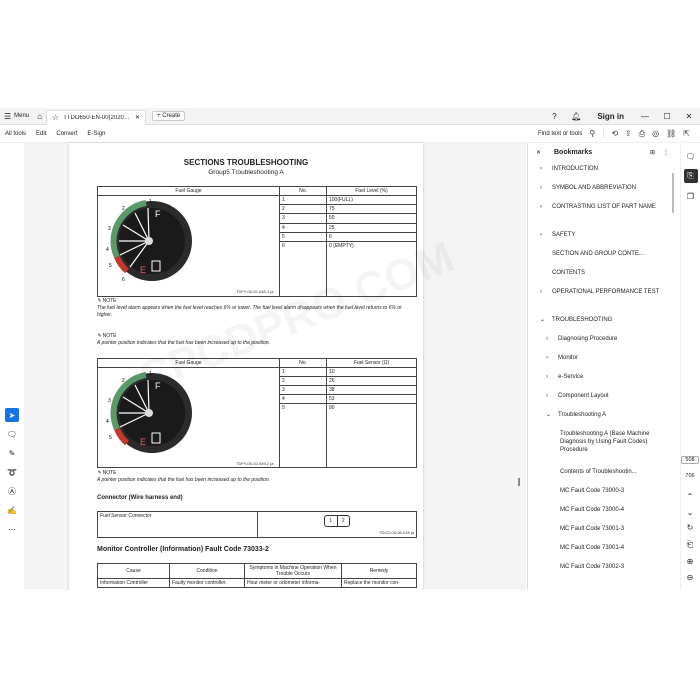 The height and width of the screenshot is (700, 700). What do you see at coordinates (207, 571) in the screenshot?
I see `table-header: Condition` at bounding box center [207, 571].